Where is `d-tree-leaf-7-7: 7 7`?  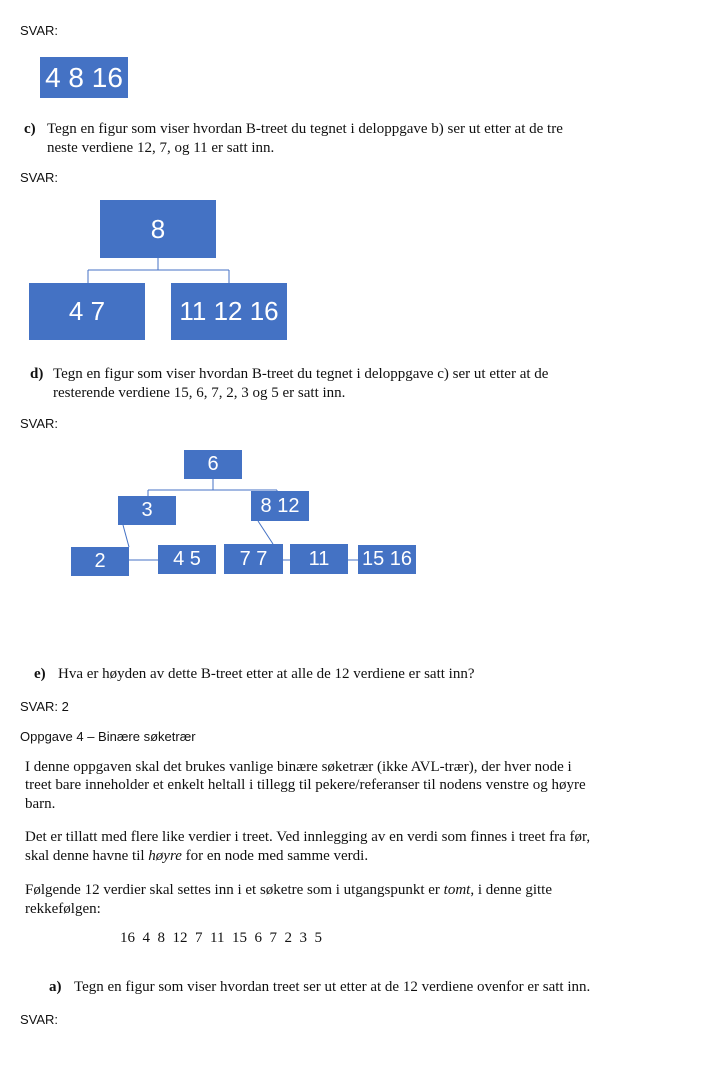
d-tree-leaf-7-7: 7 7 is located at coordinates (253, 559).